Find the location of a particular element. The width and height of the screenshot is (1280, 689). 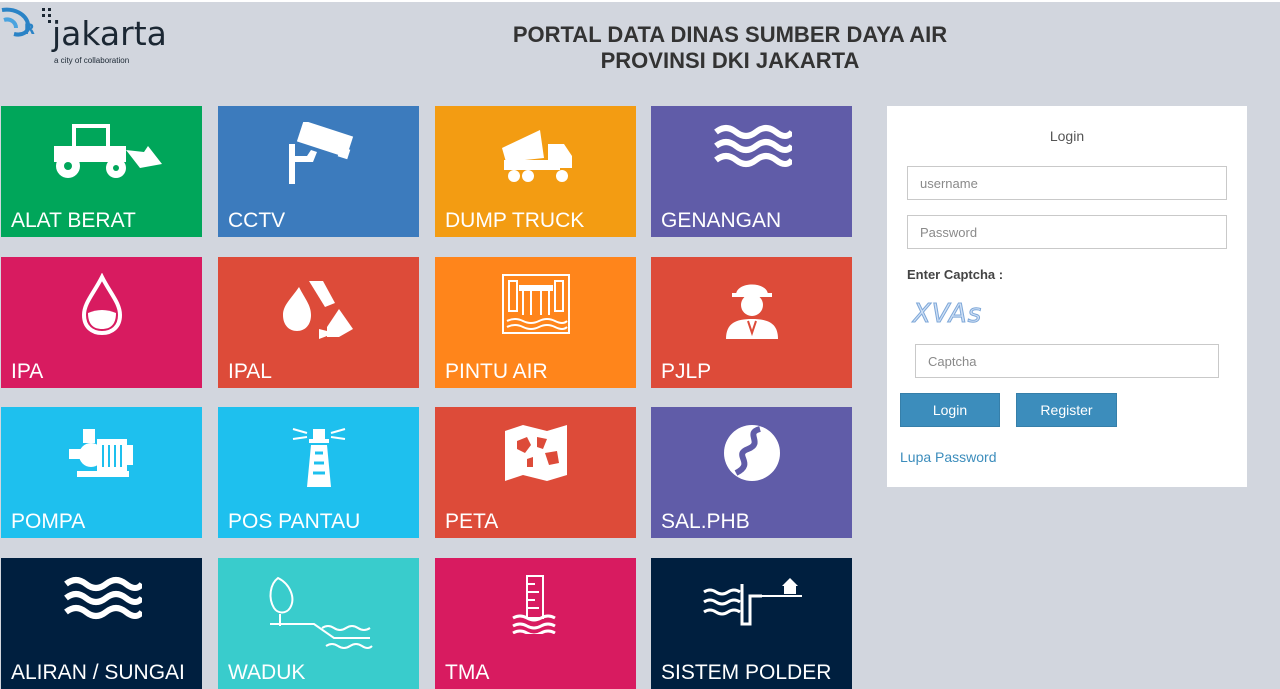

tile-sistem-polder: SISTEM POLDER is located at coordinates (751, 623).